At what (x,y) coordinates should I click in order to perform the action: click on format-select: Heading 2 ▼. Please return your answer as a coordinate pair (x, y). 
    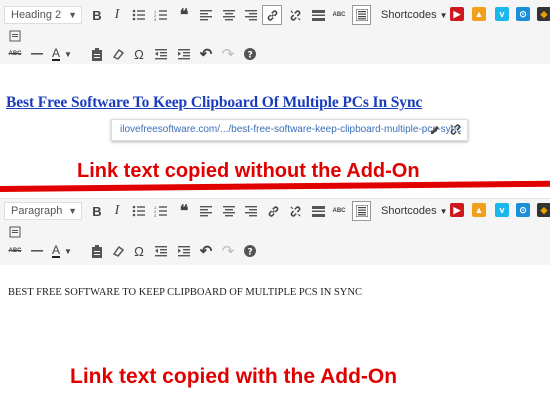
    Looking at the image, I should click on (43, 15).